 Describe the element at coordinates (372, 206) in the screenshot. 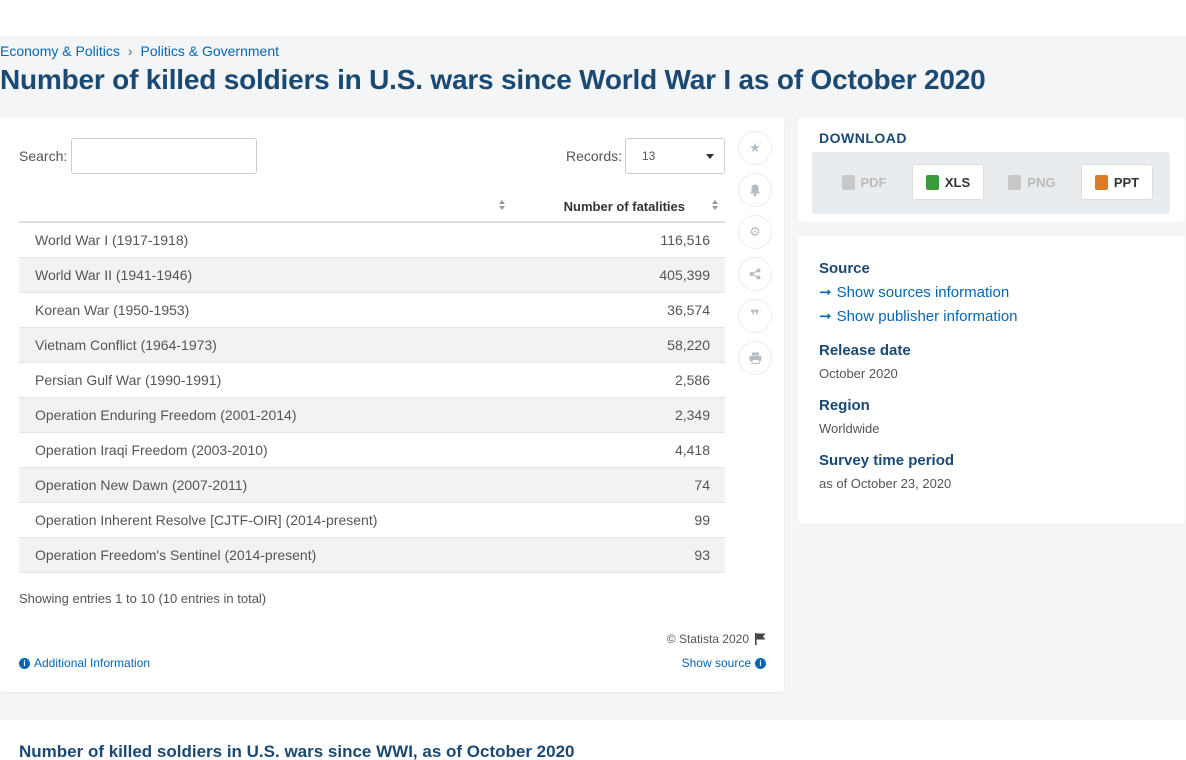

I see `table-header: Number of fatalities` at that location.